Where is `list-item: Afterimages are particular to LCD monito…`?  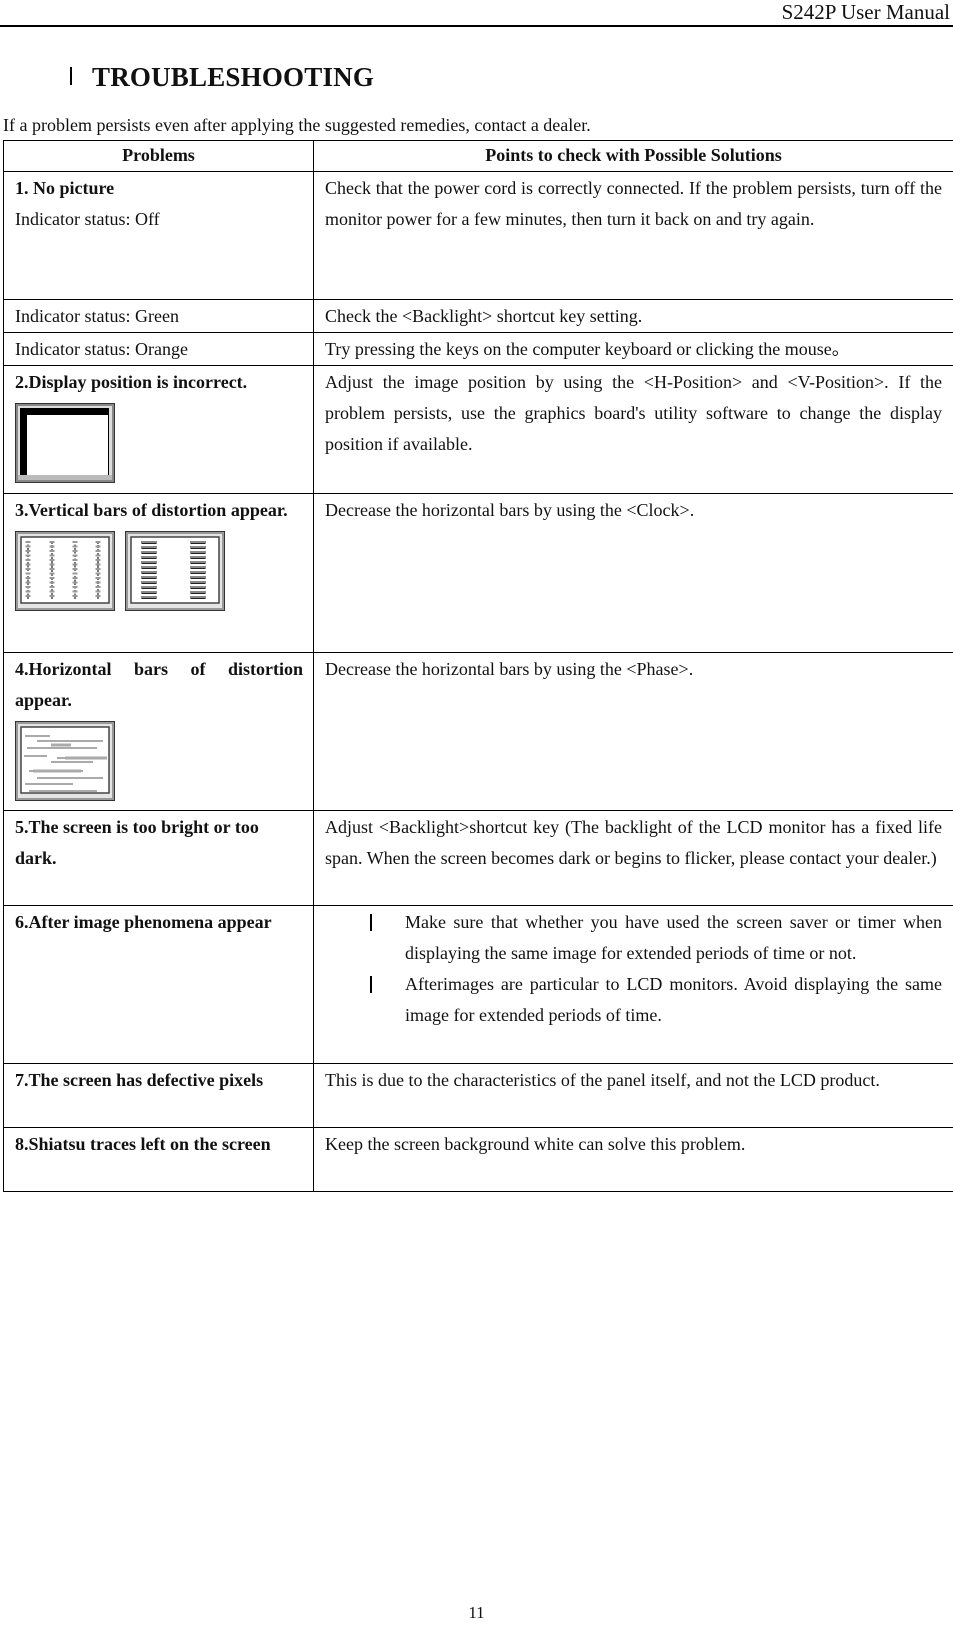
list-item: Afterimages are particular to LCD monito… is located at coordinates (633, 1000).